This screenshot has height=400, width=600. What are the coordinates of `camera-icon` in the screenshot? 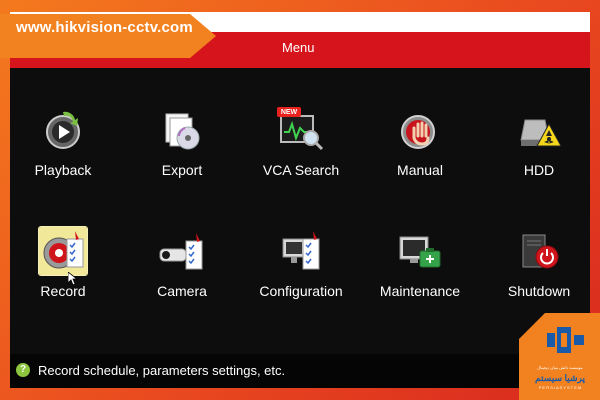 It's located at (182, 251).